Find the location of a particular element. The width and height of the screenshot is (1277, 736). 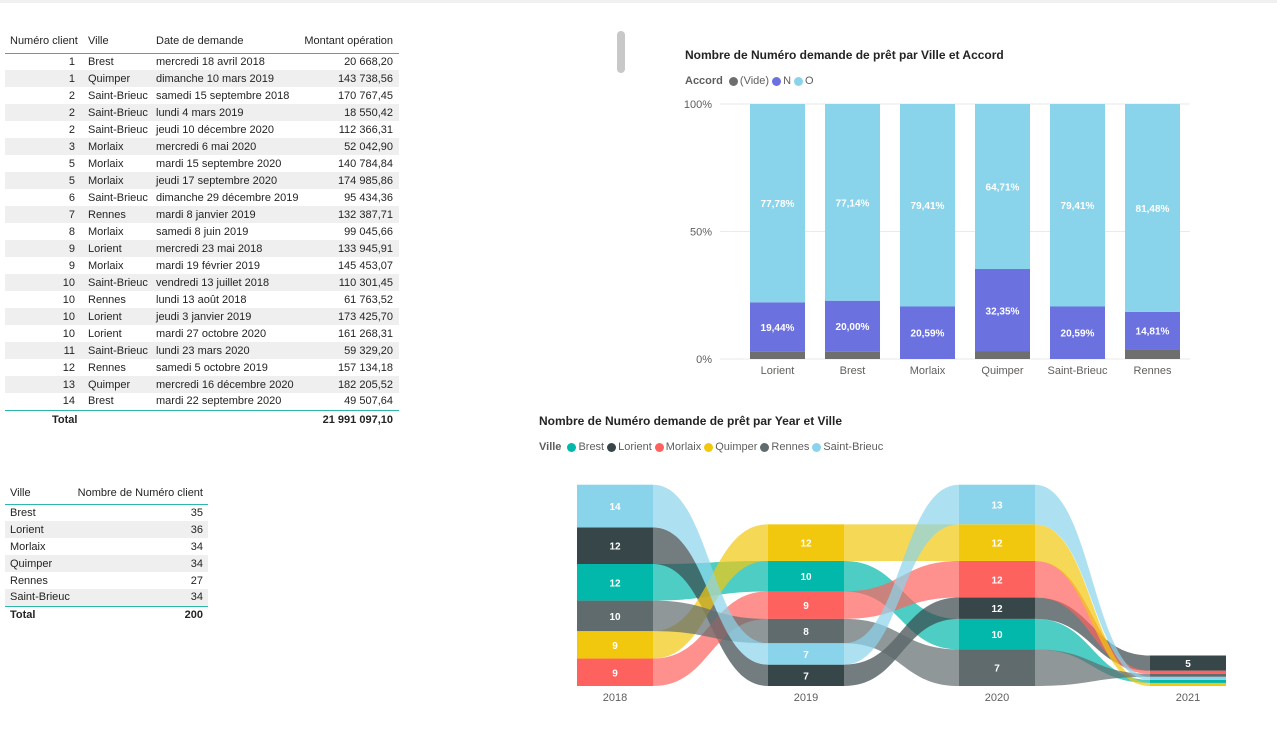

legend-item: Quimper is located at coordinates (730, 447).